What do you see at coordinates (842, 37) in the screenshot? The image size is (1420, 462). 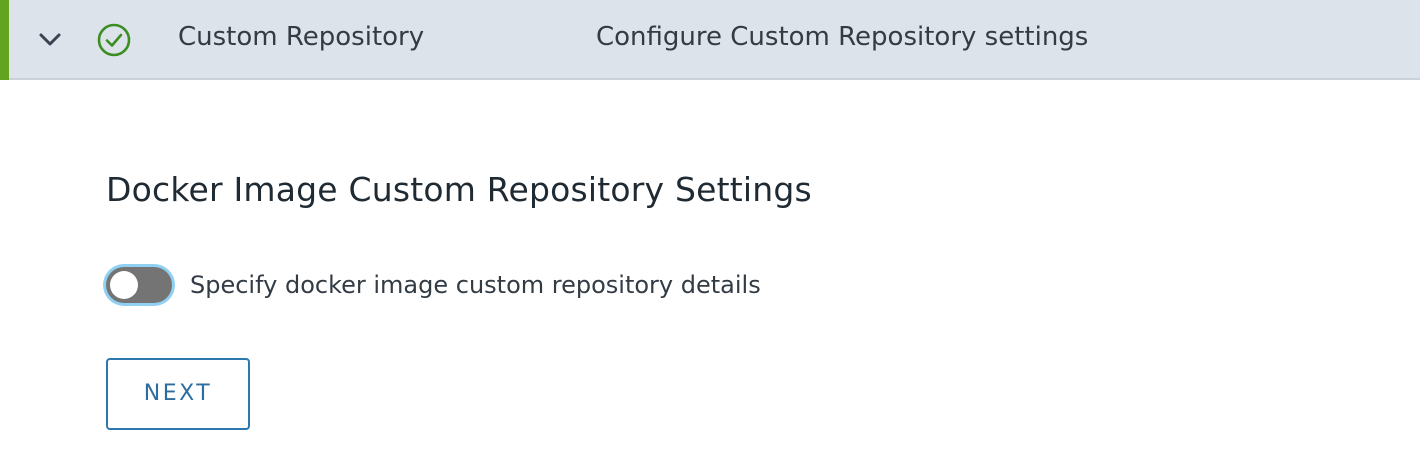 I see `step-description: Configure Custom Repository settings` at bounding box center [842, 37].